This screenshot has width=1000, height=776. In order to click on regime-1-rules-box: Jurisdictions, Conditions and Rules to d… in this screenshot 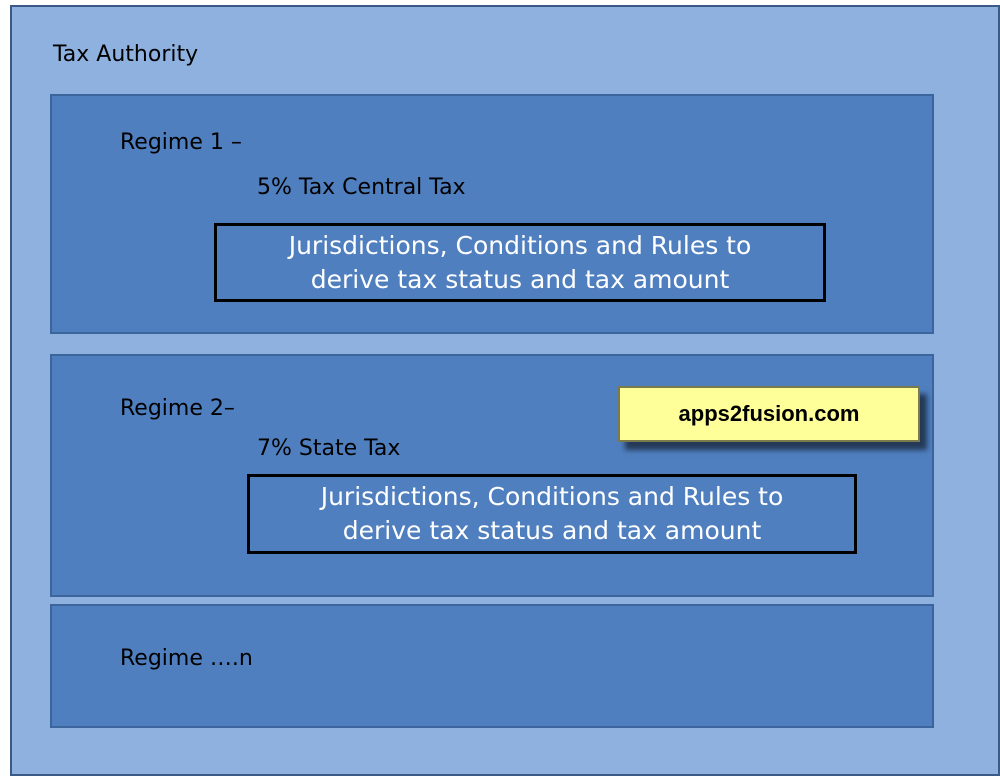, I will do `click(520, 262)`.